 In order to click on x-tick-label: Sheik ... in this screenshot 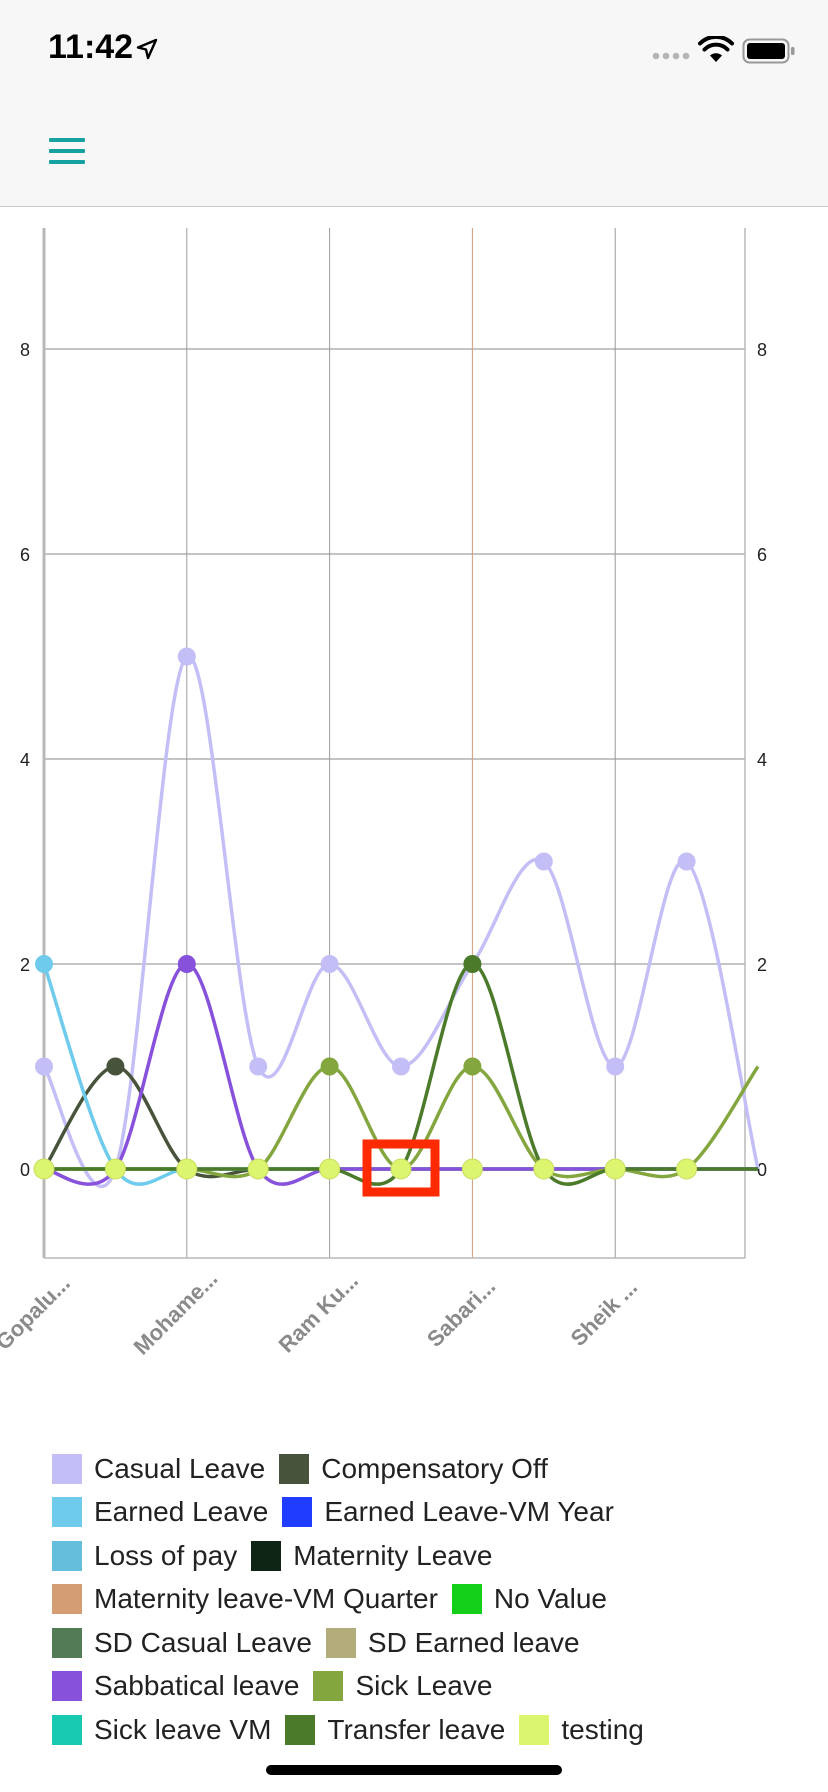, I will do `click(604, 1312)`.